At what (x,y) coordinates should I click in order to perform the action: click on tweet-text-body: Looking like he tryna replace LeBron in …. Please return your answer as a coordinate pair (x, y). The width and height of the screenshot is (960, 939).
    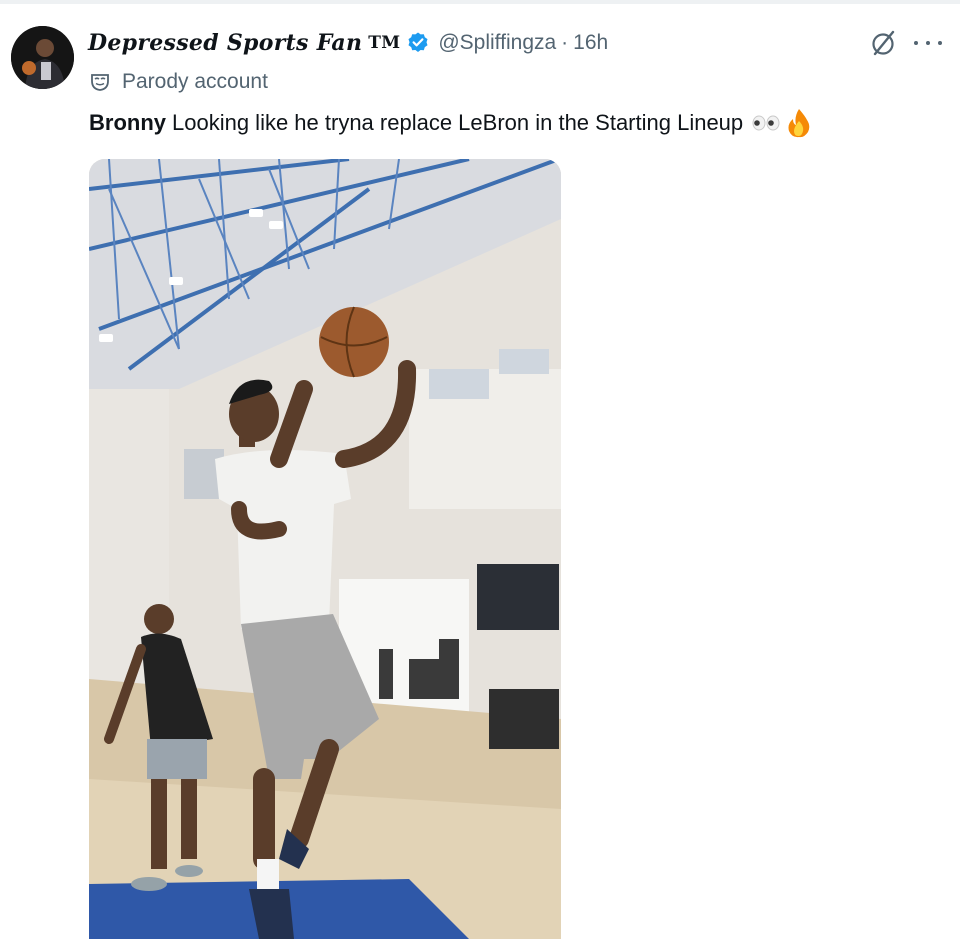
    Looking at the image, I should click on (458, 122).